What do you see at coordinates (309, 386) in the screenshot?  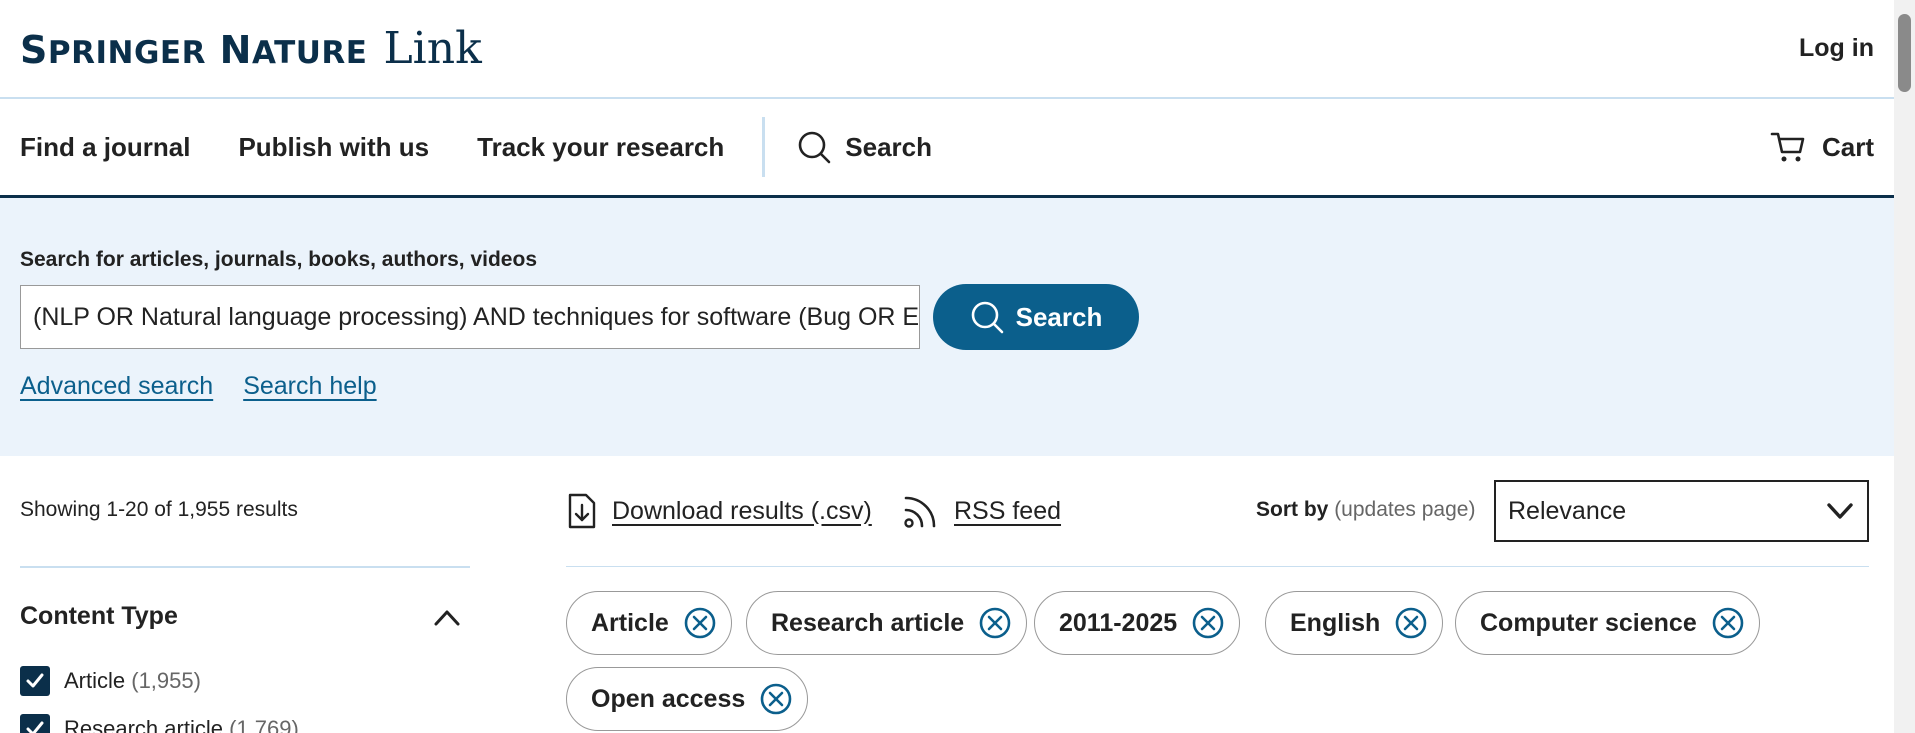 I see `search-help-link: Search help` at bounding box center [309, 386].